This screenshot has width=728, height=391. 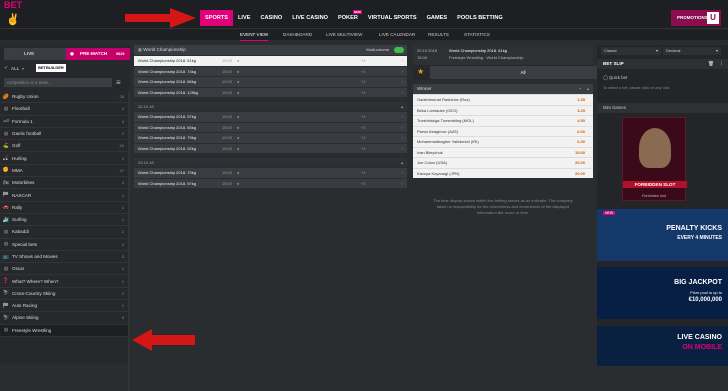 I want to click on sidebar-item-sport: 🚗 Rally 1, so click(x=64, y=208).